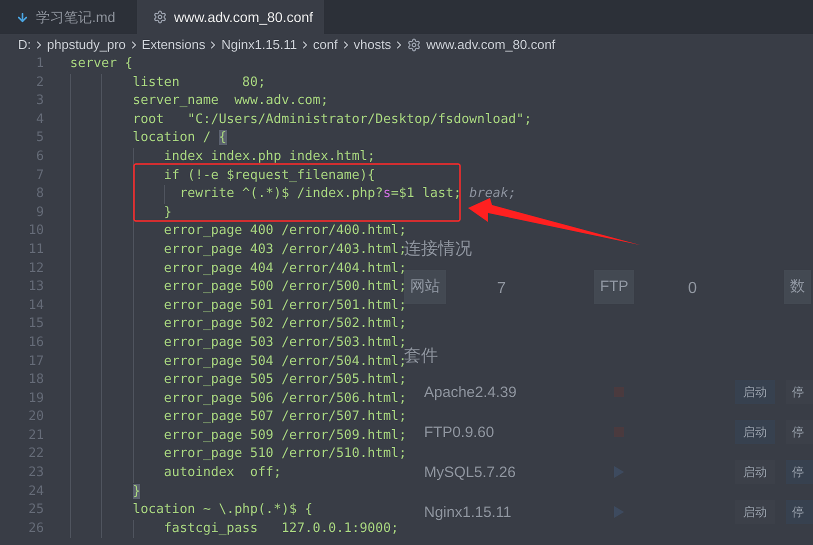 This screenshot has width=813, height=545. What do you see at coordinates (491, 44) in the screenshot?
I see `breadcrumb-item: www.adv.com_80.conf` at bounding box center [491, 44].